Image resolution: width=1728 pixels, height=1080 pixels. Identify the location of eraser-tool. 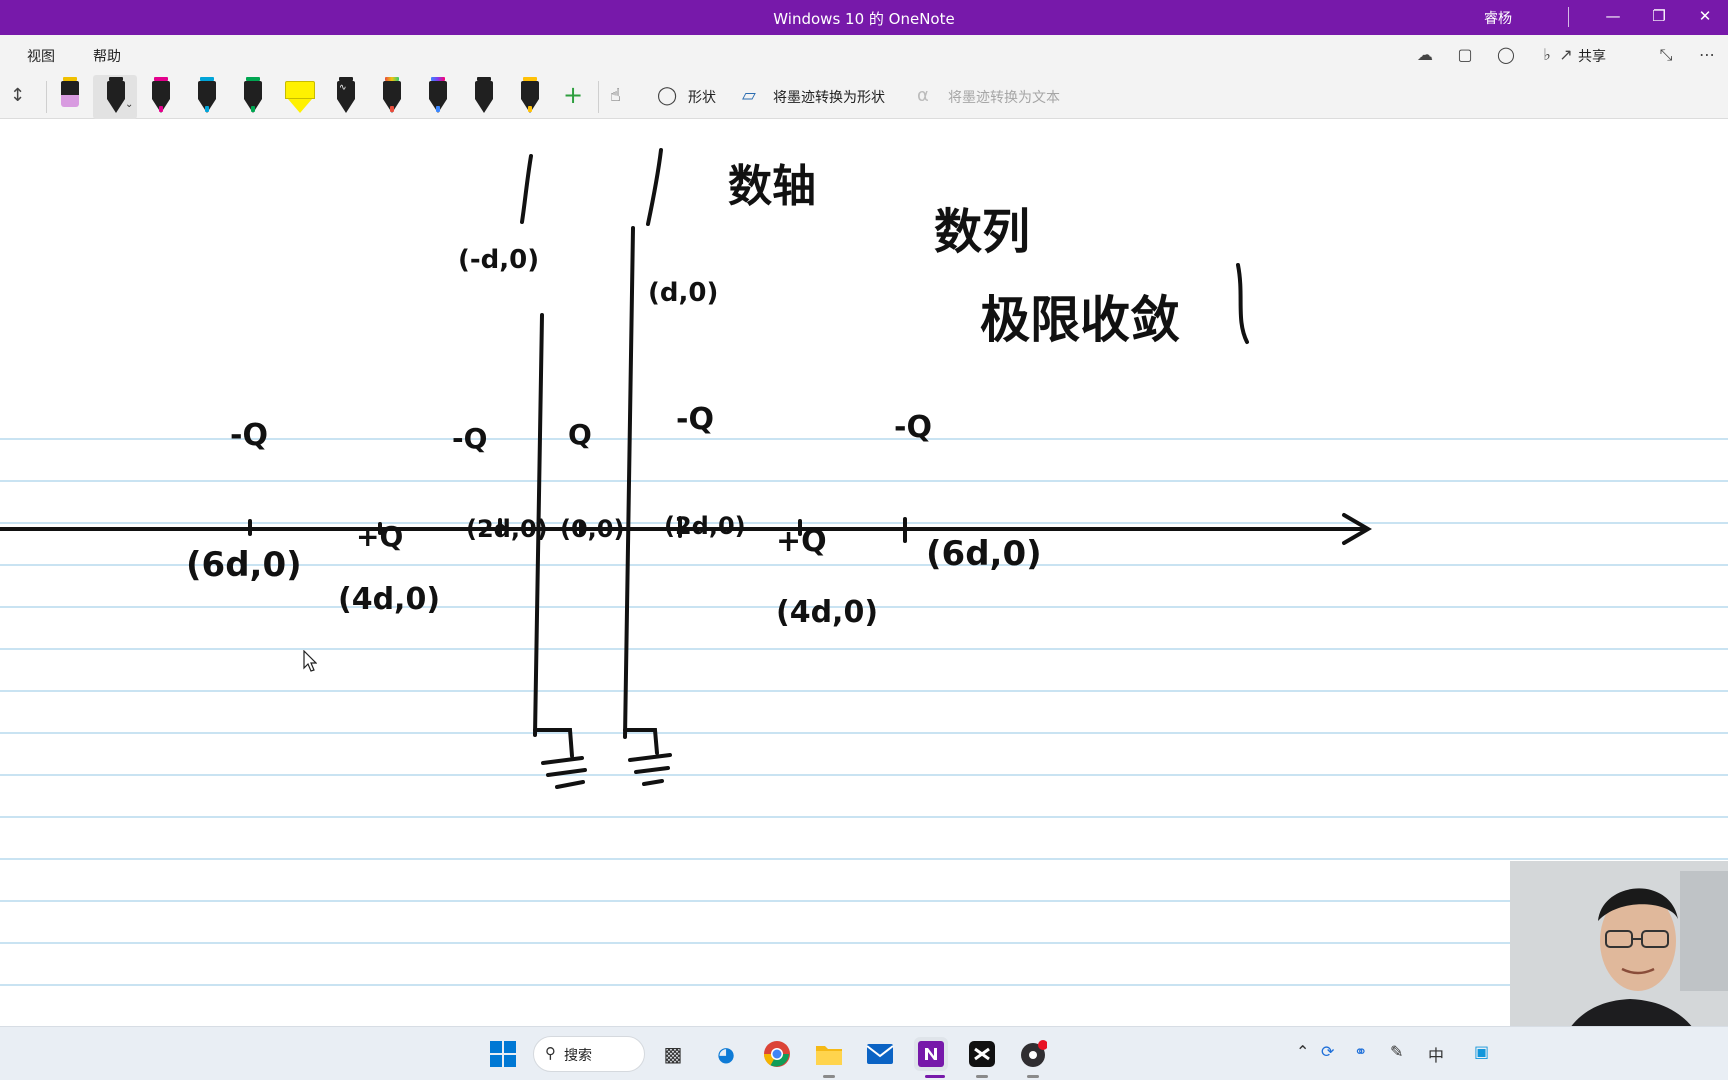
(70, 97).